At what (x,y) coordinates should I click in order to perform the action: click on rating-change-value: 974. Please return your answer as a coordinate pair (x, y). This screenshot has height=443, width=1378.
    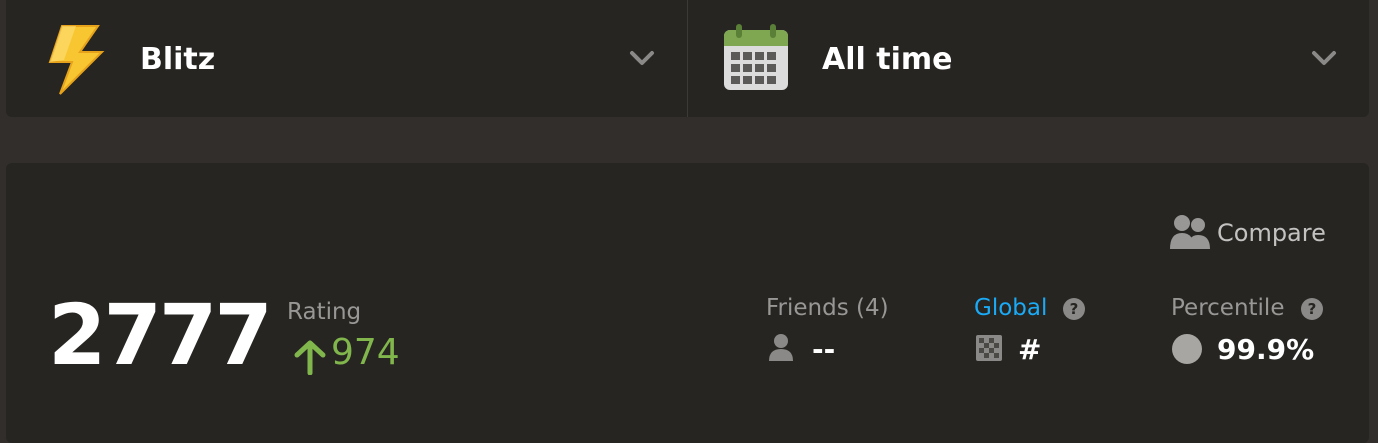
    Looking at the image, I should click on (365, 352).